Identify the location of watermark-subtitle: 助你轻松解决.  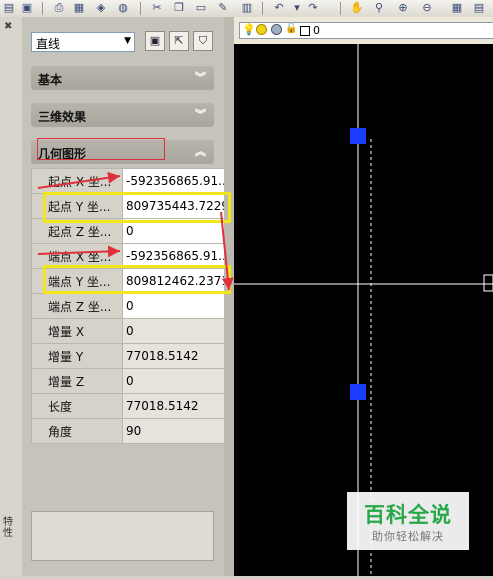
(408, 536).